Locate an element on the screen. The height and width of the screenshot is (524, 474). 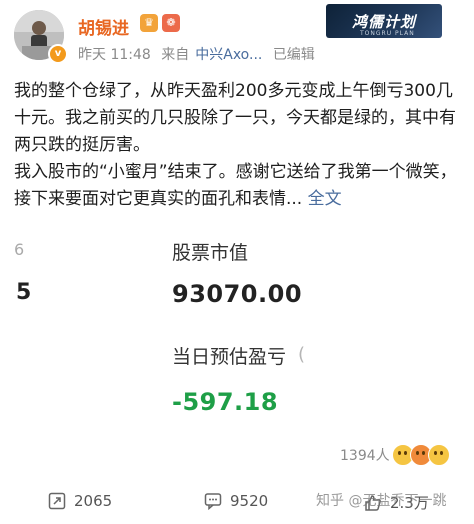
repost-icon is located at coordinates (57, 501).